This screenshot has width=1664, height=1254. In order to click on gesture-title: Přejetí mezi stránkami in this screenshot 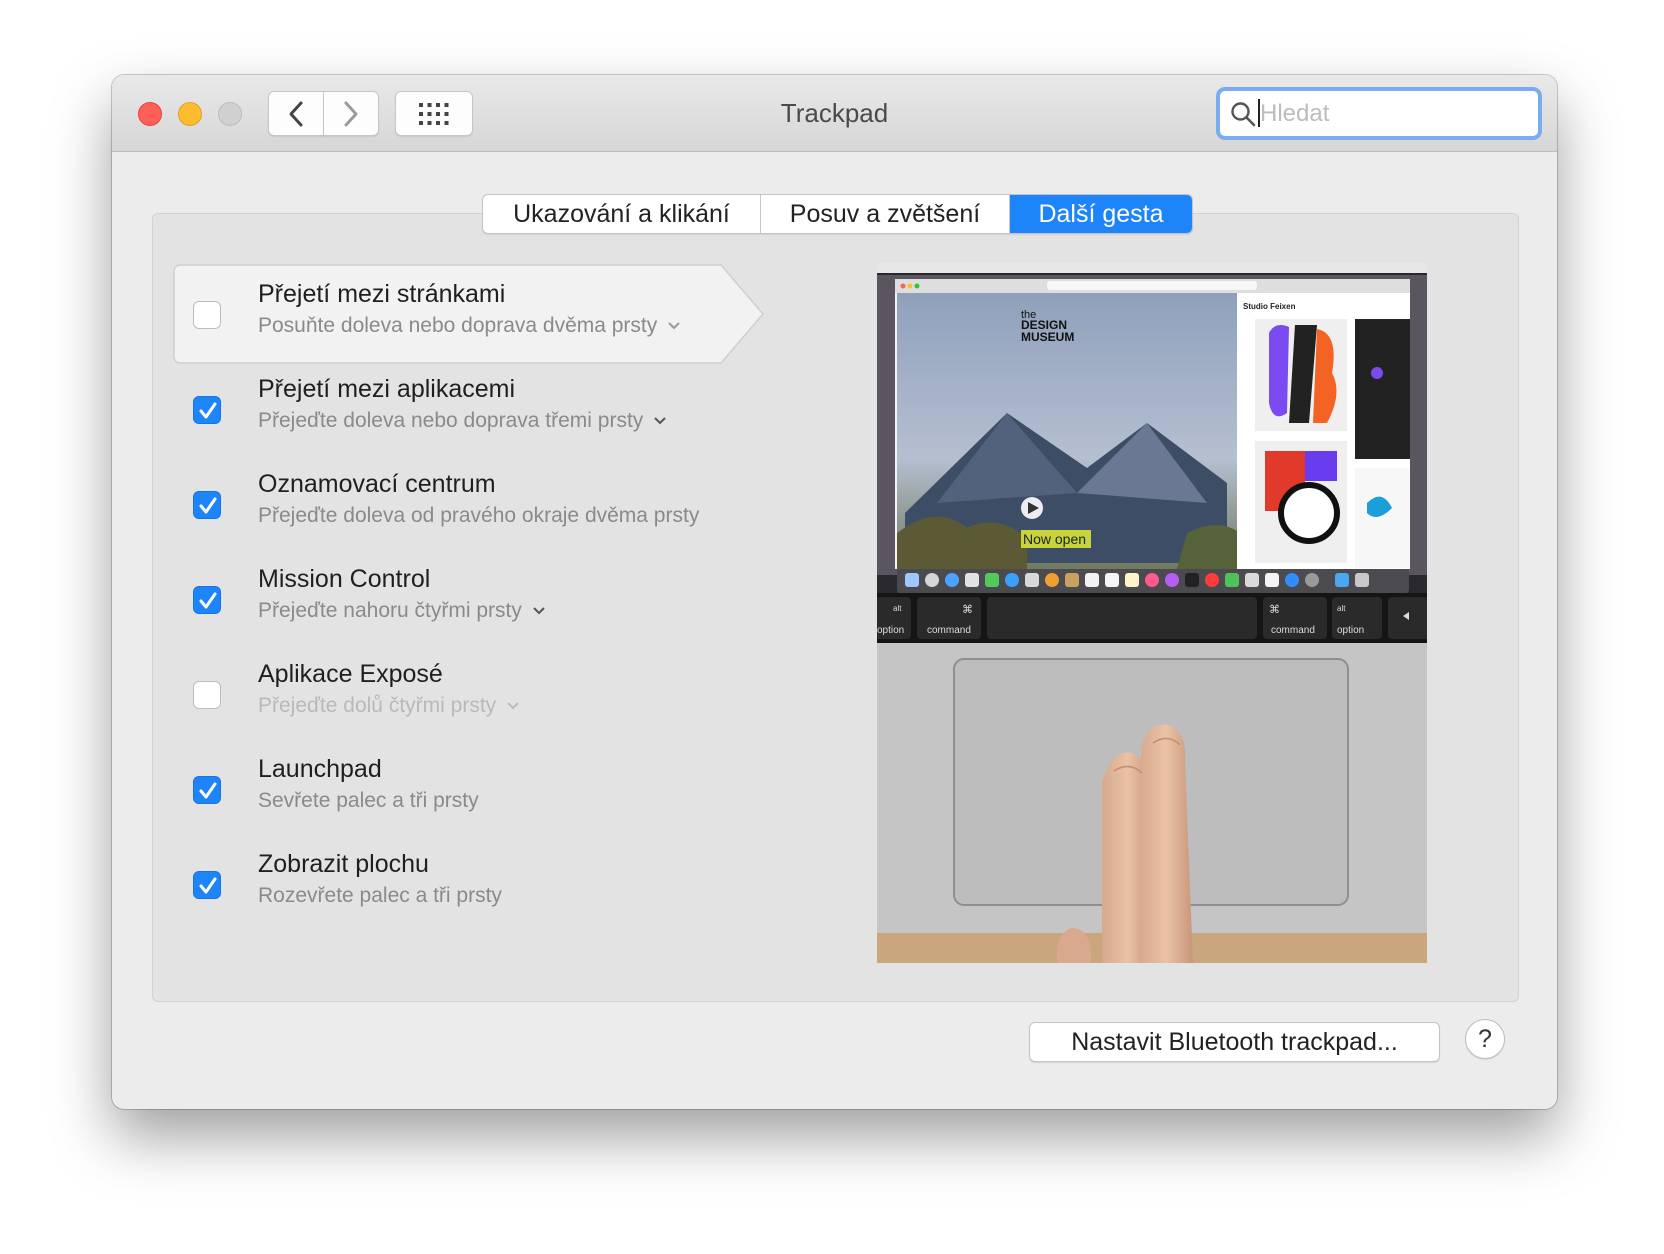, I will do `click(382, 294)`.